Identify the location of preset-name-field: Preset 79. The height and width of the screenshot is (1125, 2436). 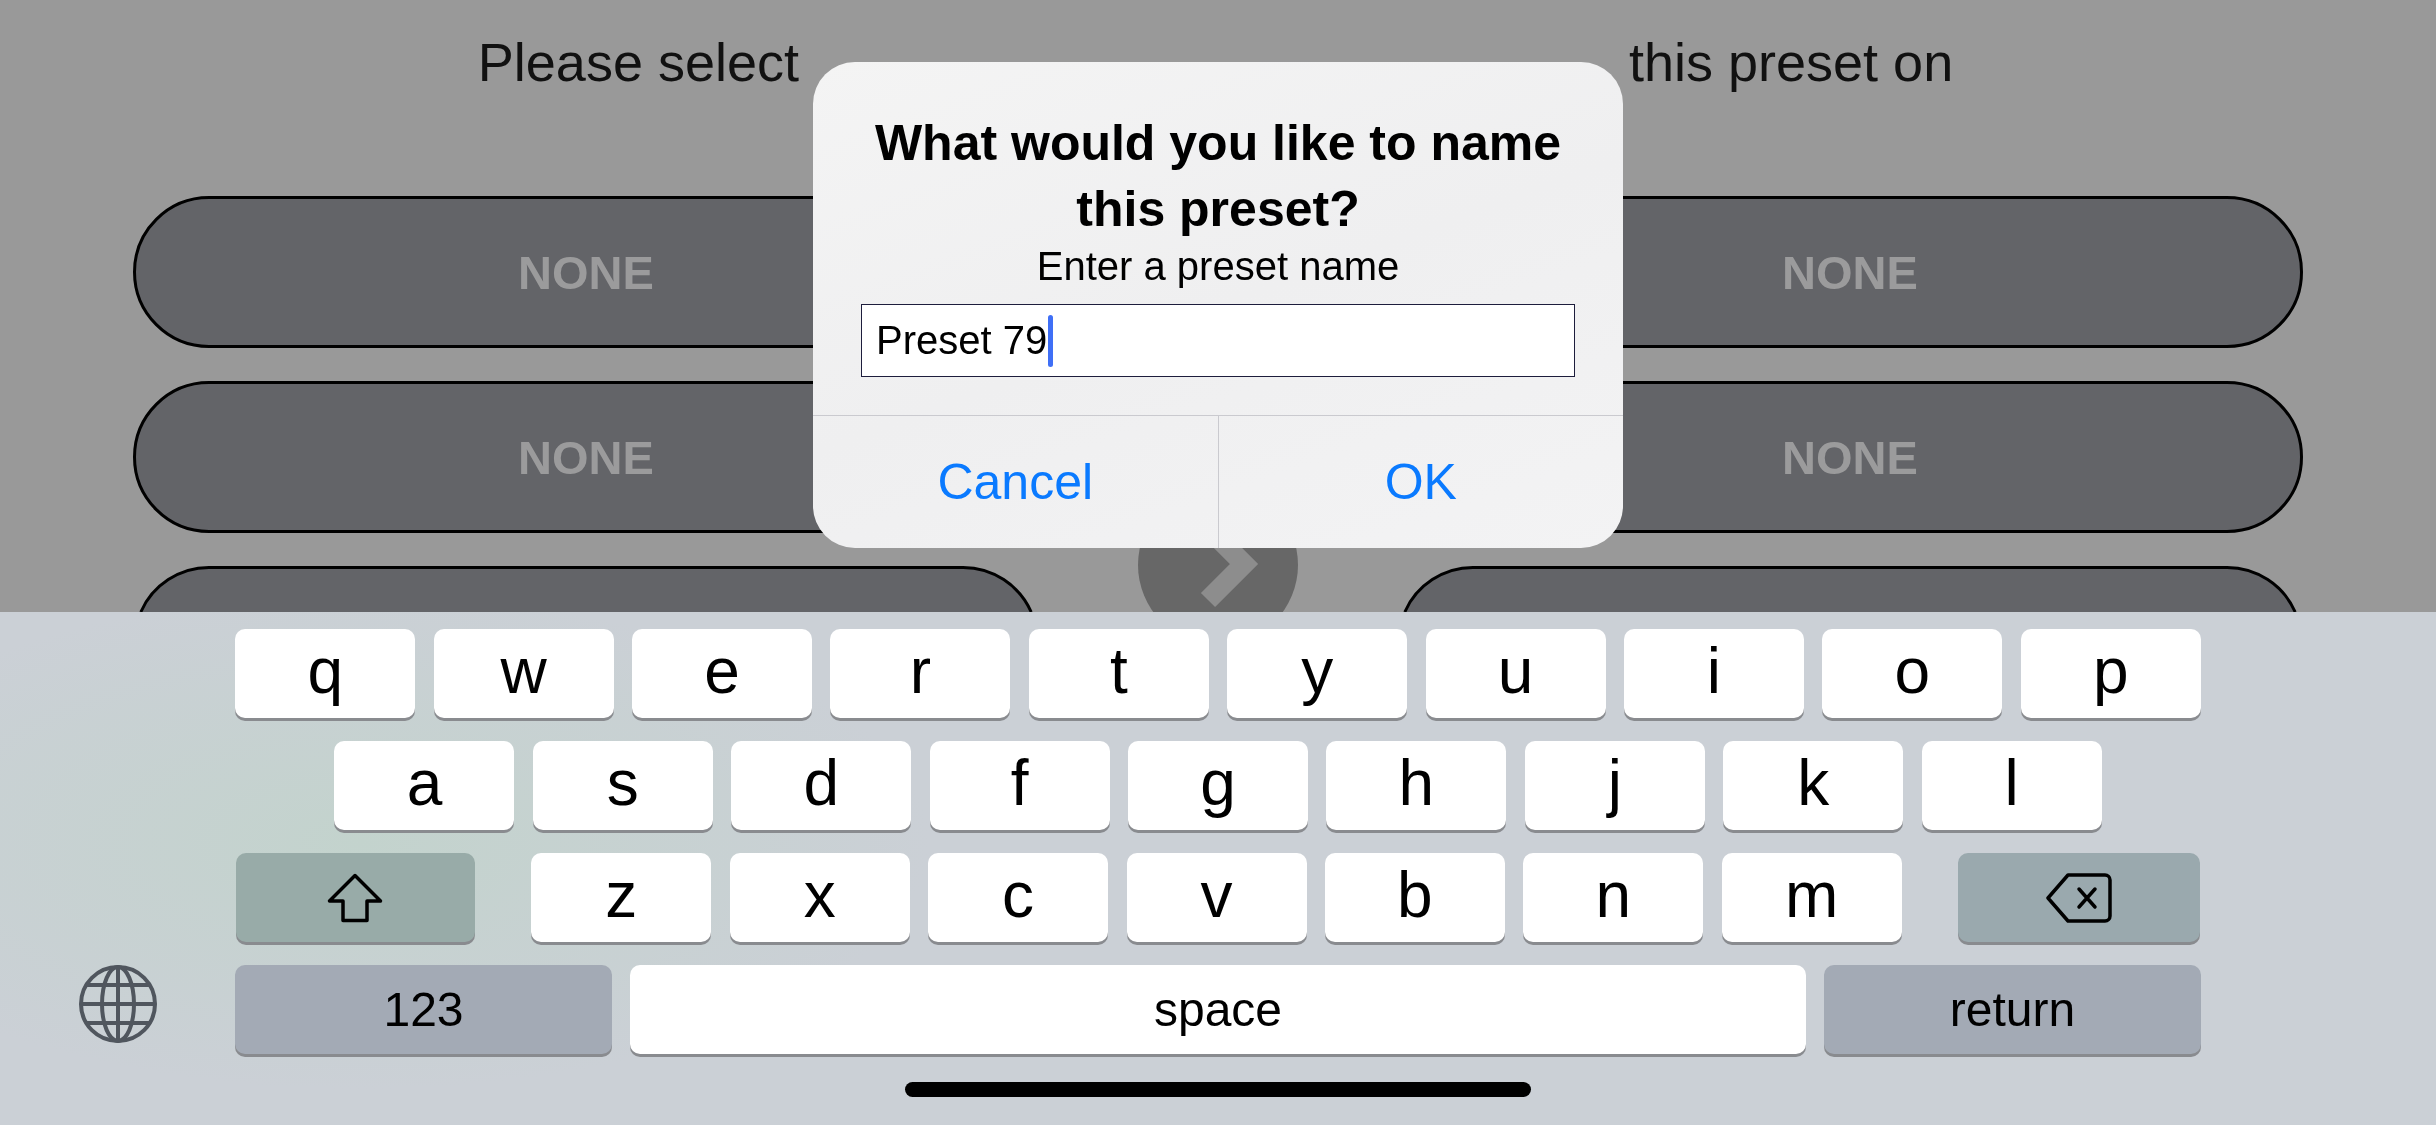
(1218, 340).